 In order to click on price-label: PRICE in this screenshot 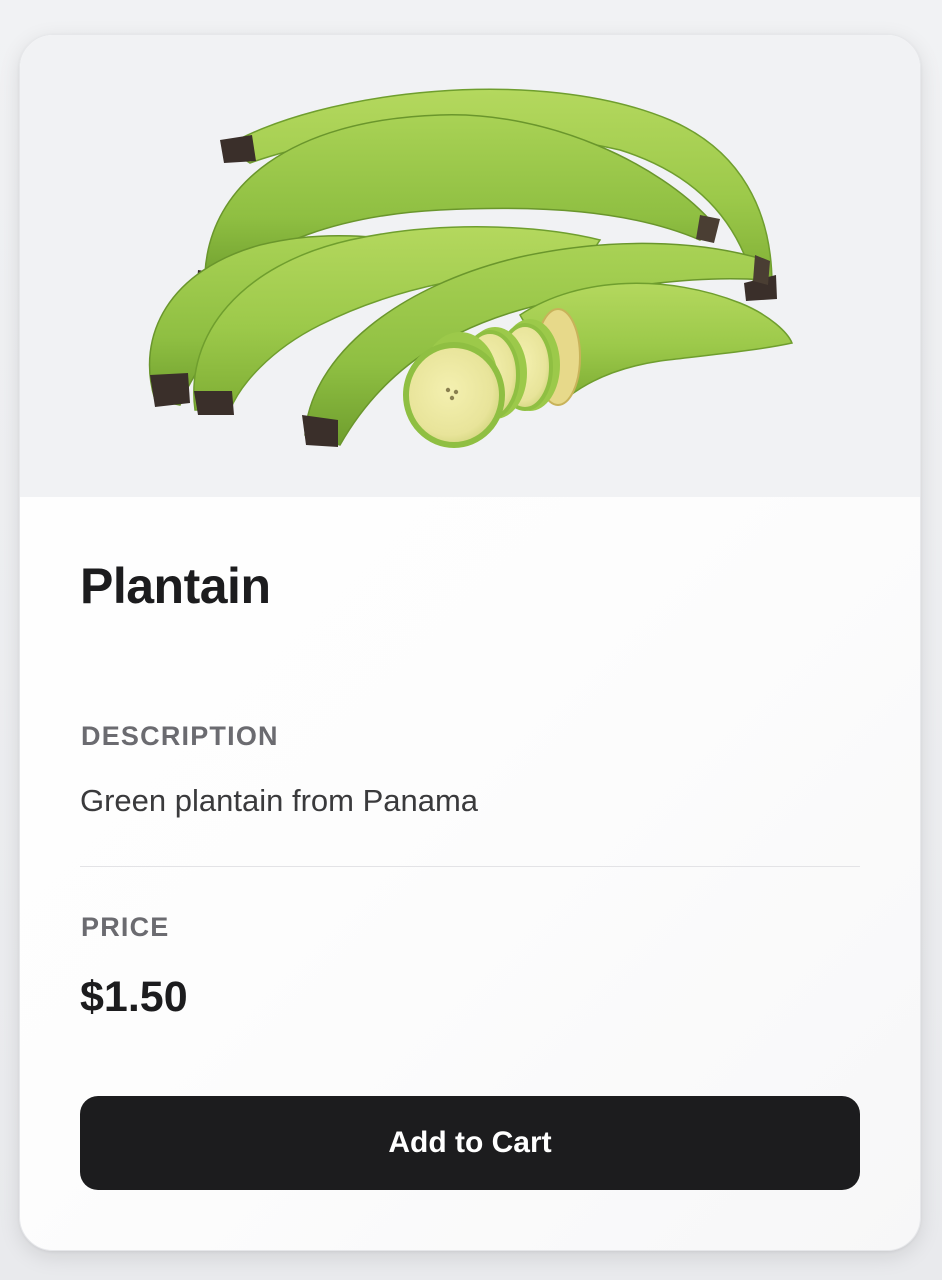, I will do `click(125, 927)`.